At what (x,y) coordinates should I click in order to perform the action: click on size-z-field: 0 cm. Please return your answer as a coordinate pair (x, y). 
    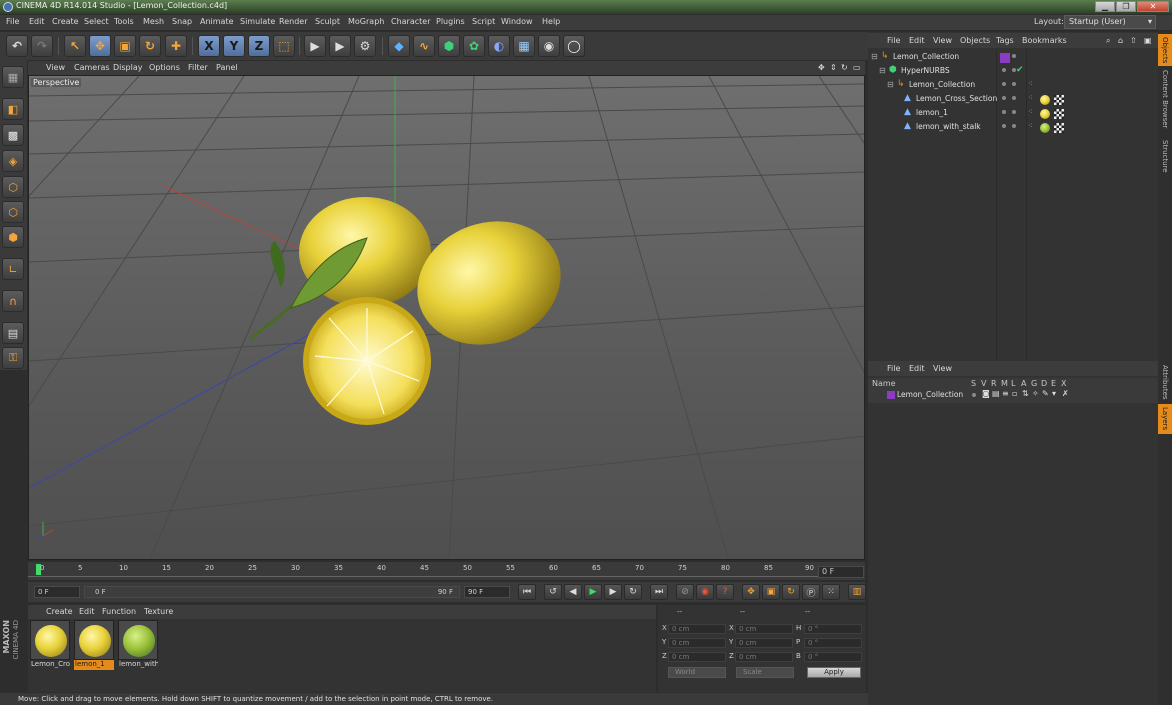
    Looking at the image, I should click on (764, 657).